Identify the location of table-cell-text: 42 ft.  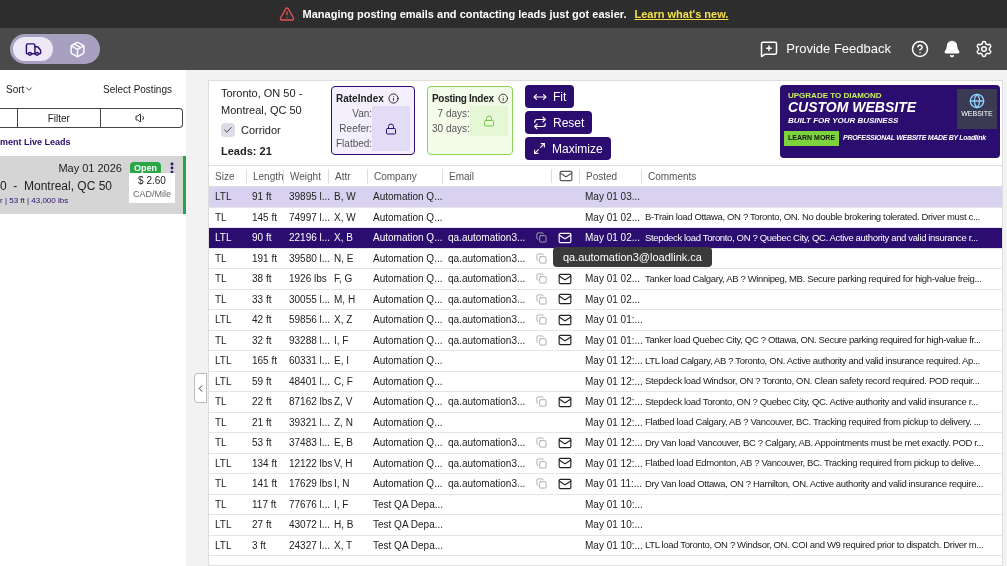
(262, 320).